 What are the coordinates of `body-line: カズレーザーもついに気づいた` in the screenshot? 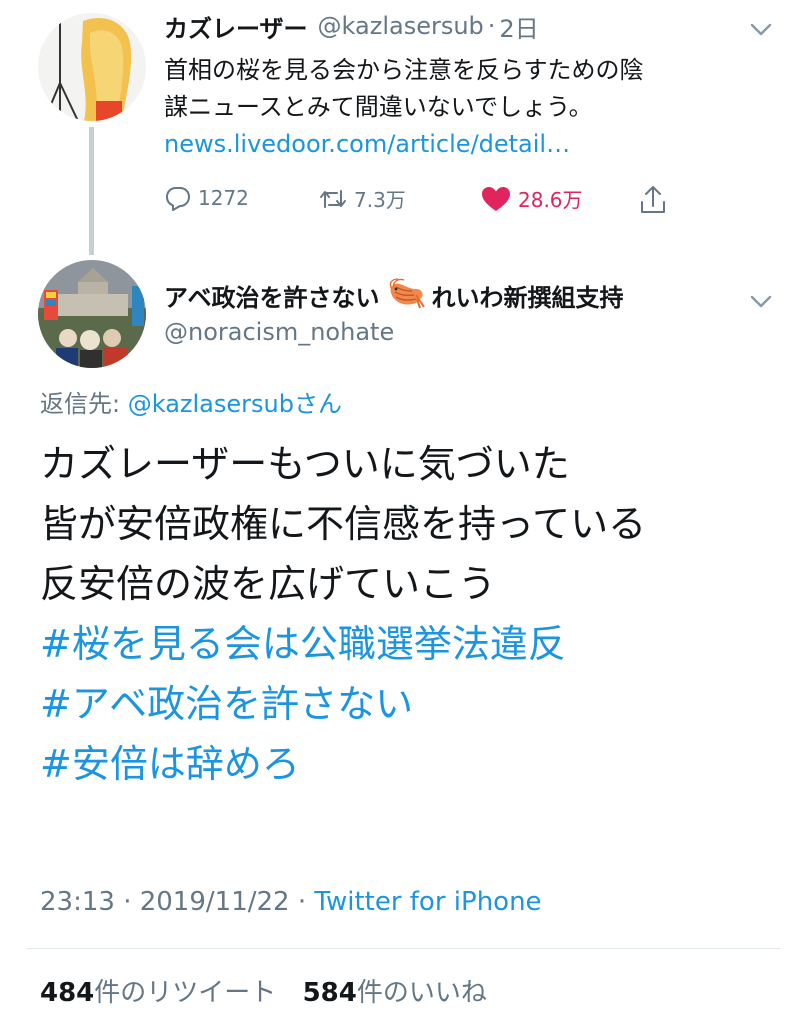 It's located at (305, 464).